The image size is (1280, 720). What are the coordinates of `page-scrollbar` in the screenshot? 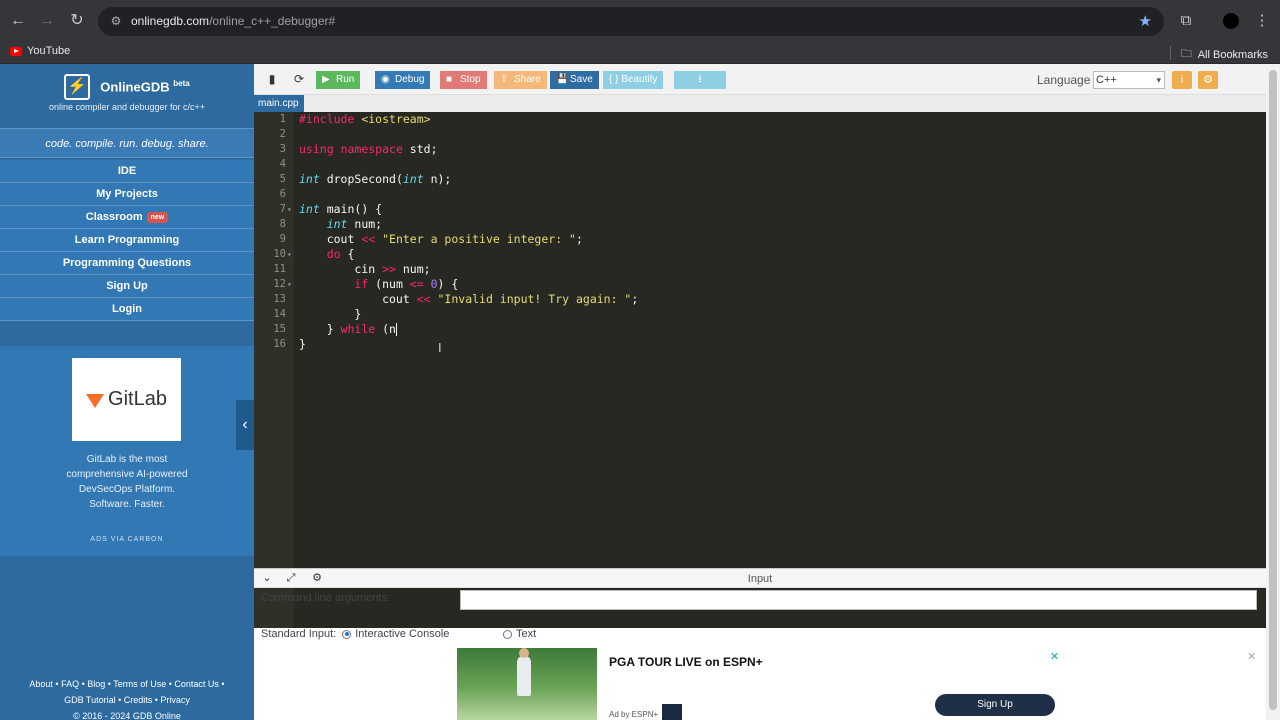 It's located at (1273, 392).